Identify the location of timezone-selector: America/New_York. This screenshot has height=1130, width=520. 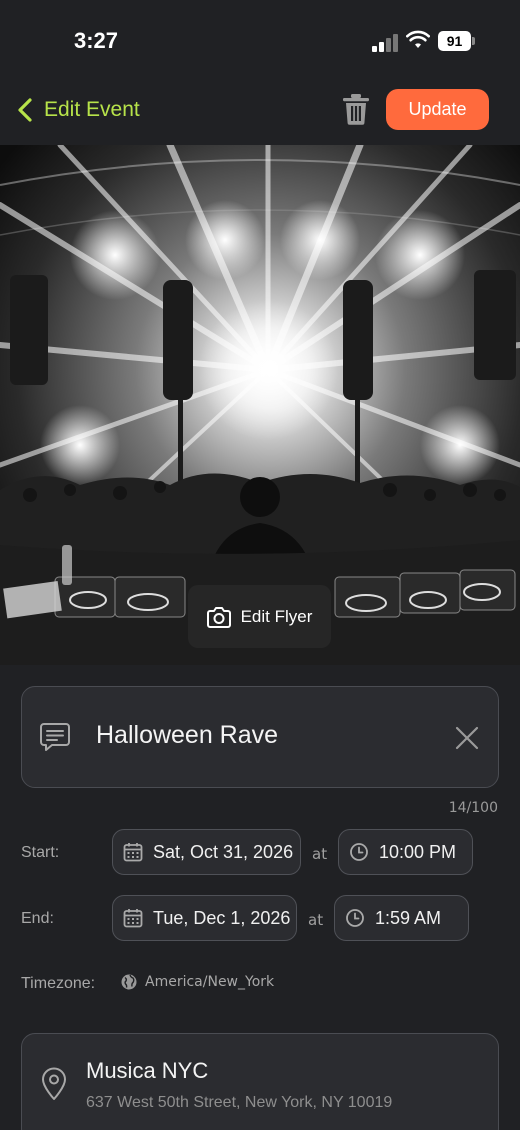
(197, 982).